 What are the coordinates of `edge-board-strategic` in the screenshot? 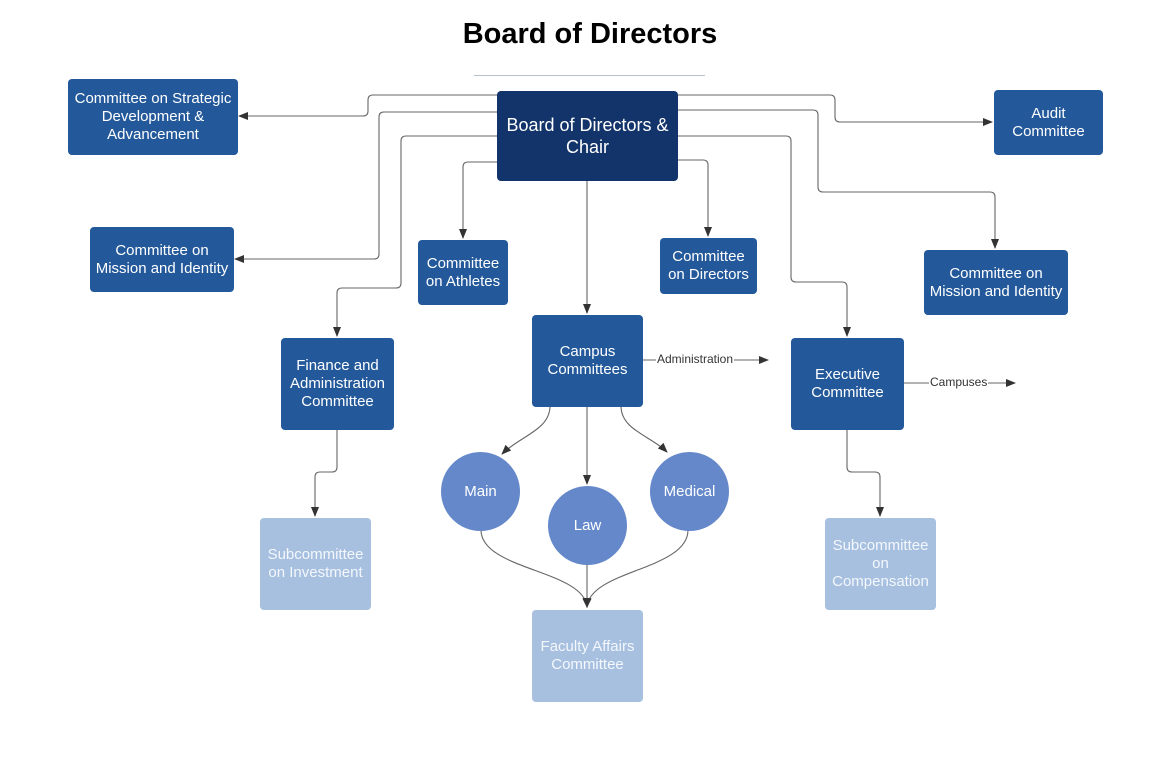 It's located at (367, 107).